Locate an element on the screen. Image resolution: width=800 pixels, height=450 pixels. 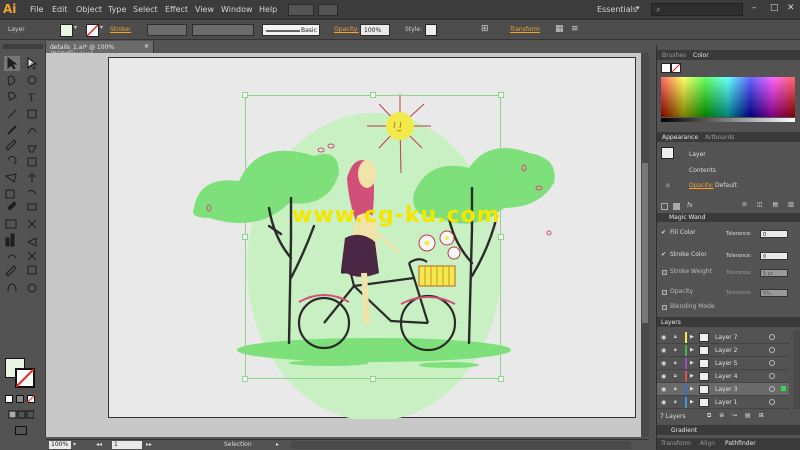
fx-icon: fx is located at coordinates (694, 205).